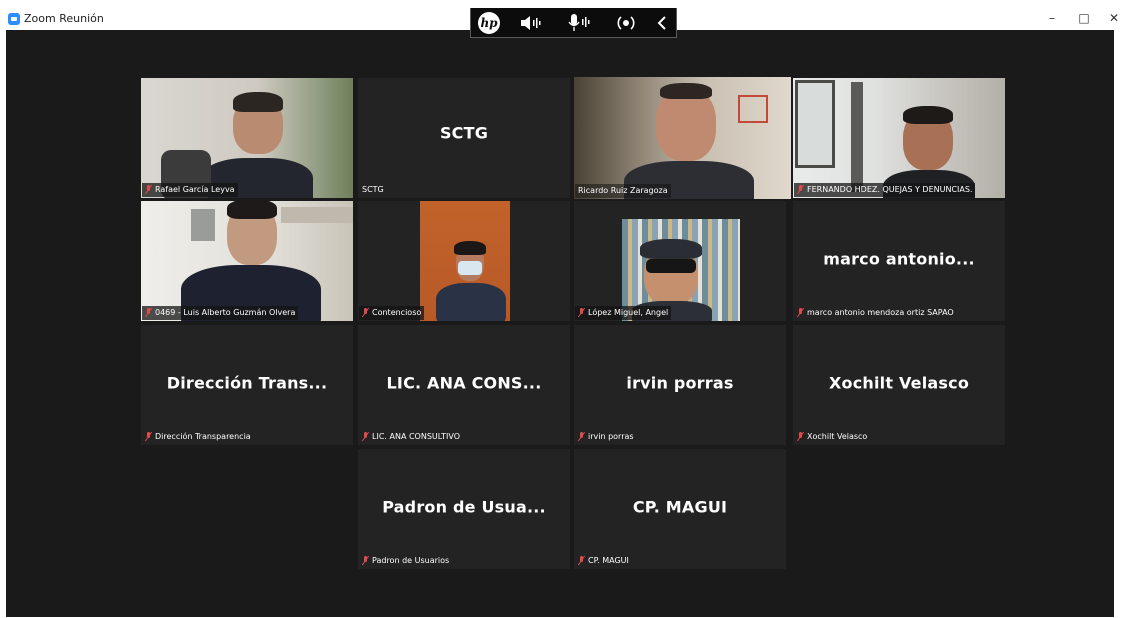 The height and width of the screenshot is (618, 1128). I want to click on participant-label: Xochilt Velasco, so click(832, 437).